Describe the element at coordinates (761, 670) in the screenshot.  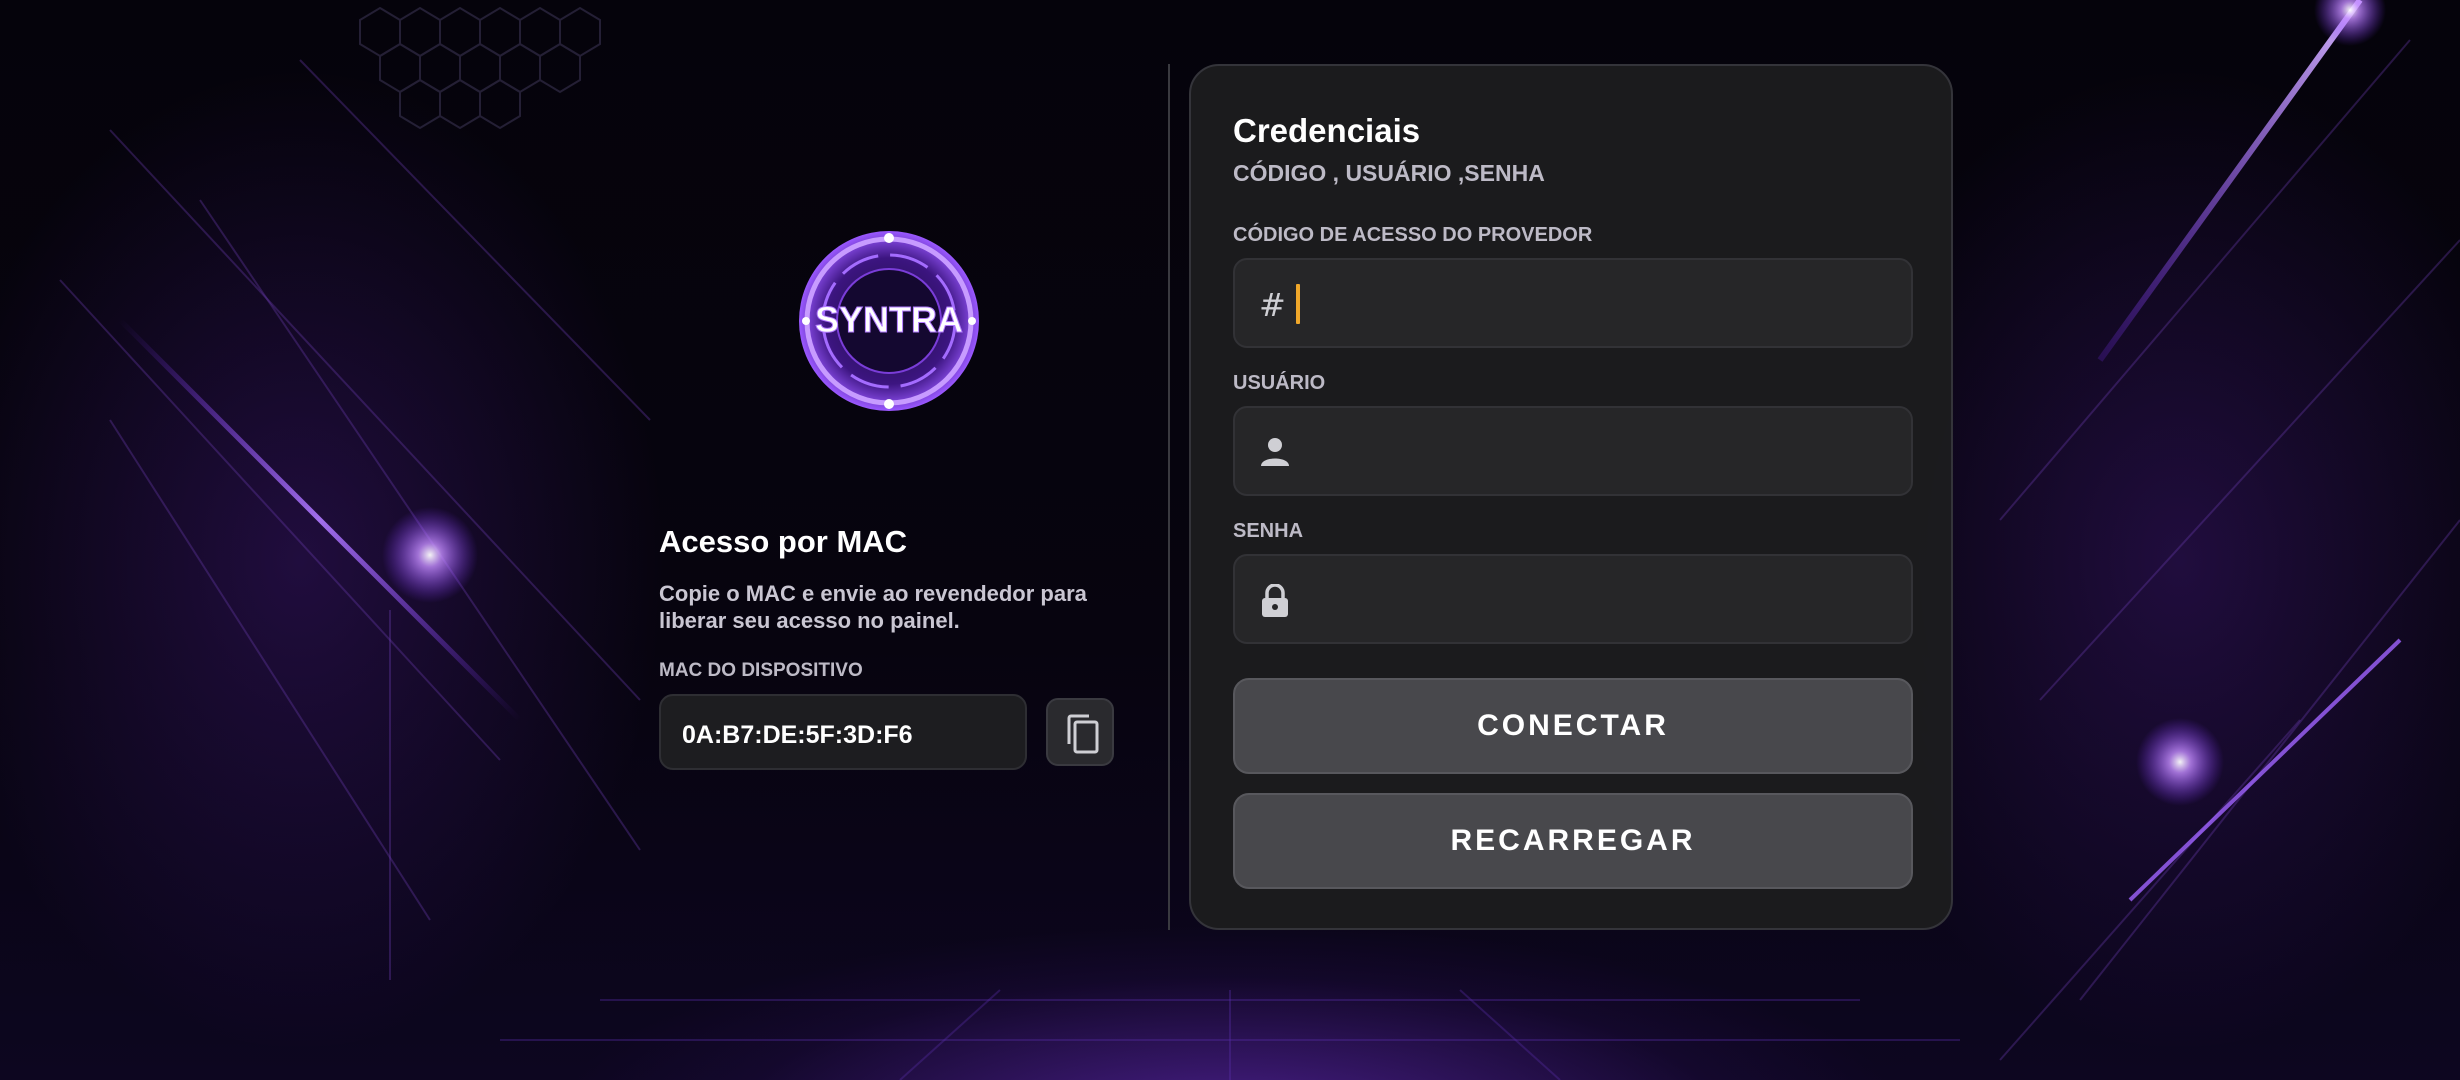
I see `mac-device-label: MAC DO DISPOSITIVO` at that location.